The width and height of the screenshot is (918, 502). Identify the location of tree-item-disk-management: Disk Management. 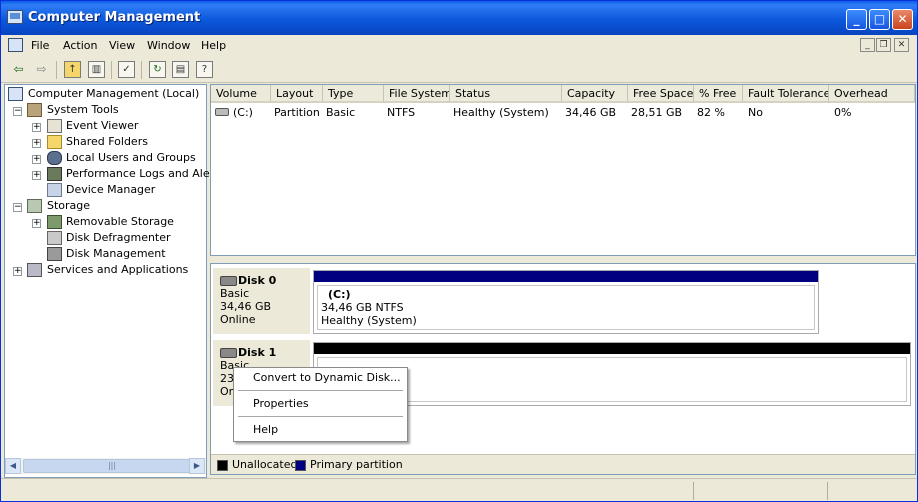
(116, 253).